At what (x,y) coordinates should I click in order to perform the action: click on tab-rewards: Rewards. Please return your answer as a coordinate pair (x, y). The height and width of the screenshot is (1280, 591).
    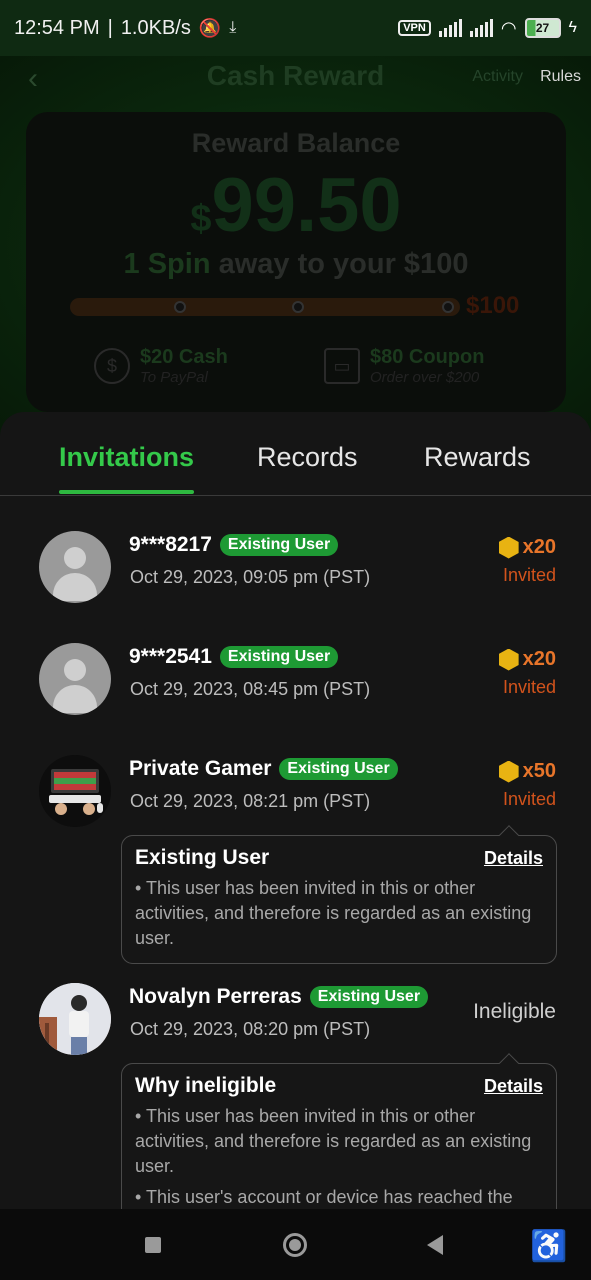
    Looking at the image, I should click on (477, 457).